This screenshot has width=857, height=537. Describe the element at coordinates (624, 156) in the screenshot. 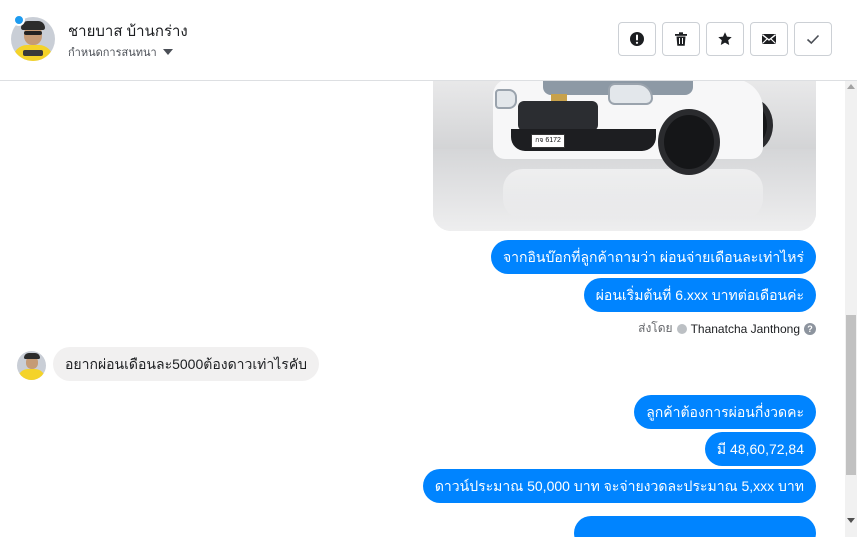

I see `car-photo-attachment: กจ 6172` at that location.